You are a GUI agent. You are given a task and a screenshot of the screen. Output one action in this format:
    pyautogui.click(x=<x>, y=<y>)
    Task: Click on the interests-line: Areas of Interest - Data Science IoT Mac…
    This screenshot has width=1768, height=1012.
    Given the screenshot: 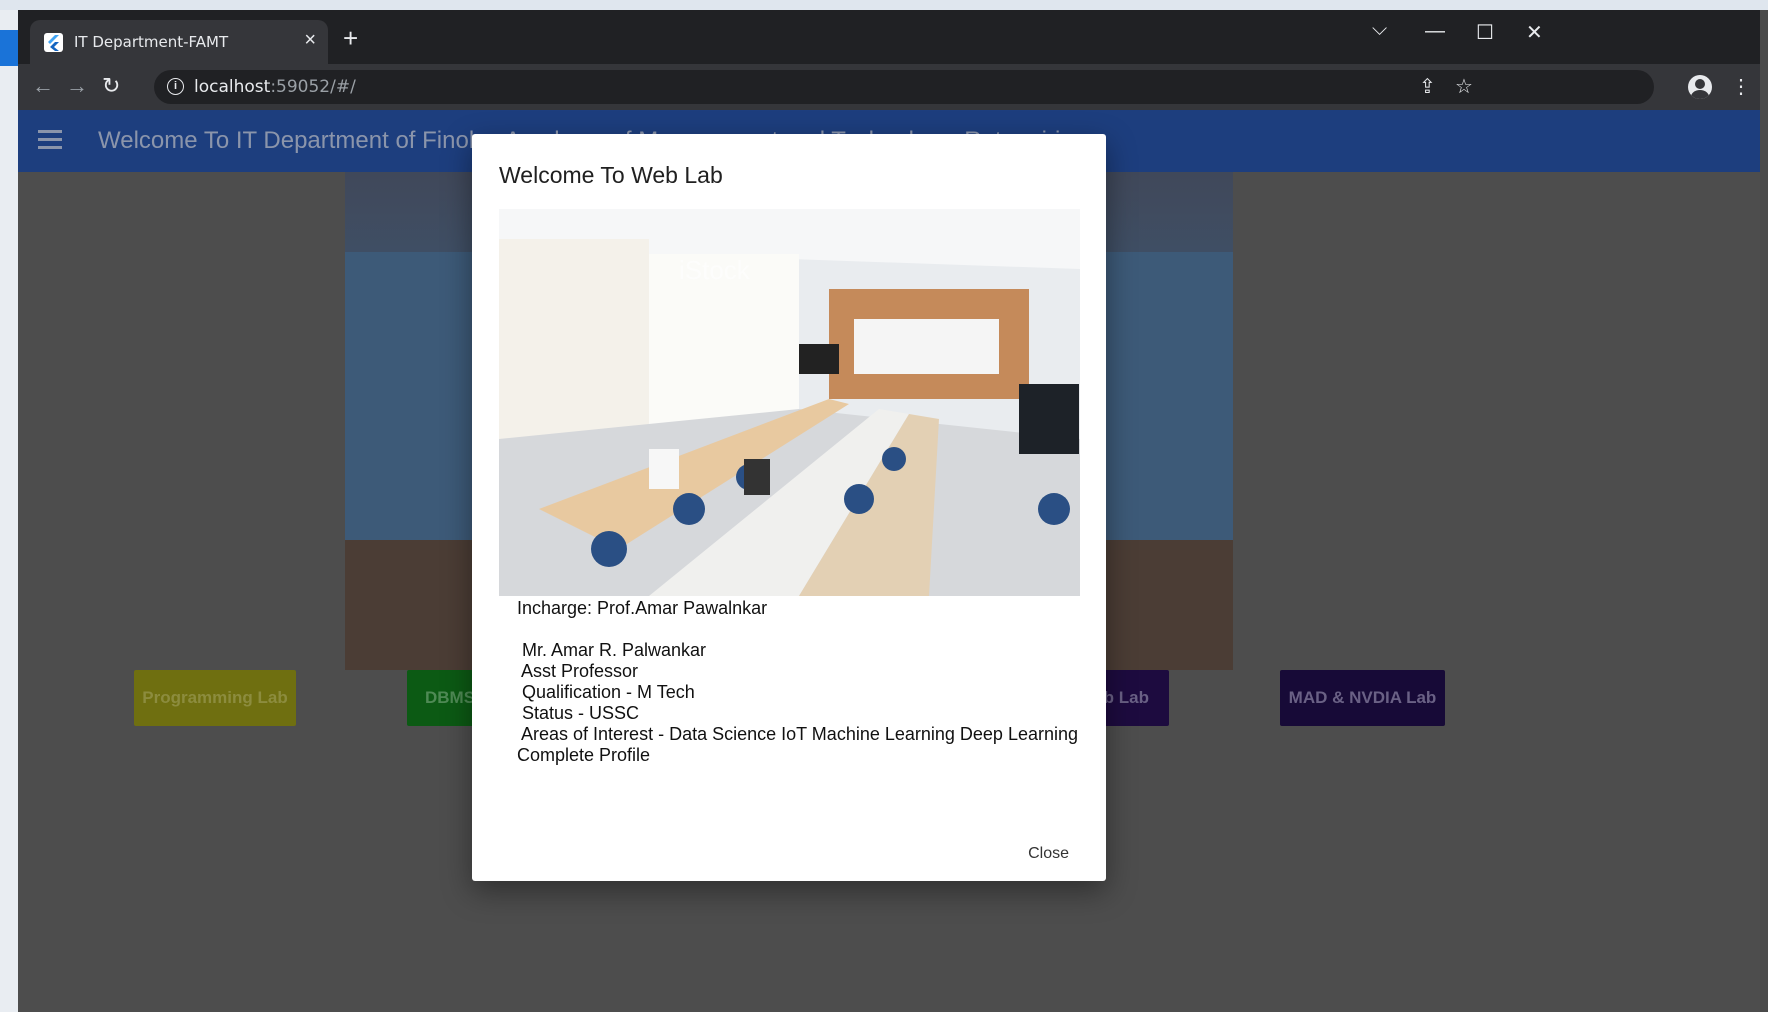 What is the action you would take?
    pyautogui.click(x=797, y=734)
    